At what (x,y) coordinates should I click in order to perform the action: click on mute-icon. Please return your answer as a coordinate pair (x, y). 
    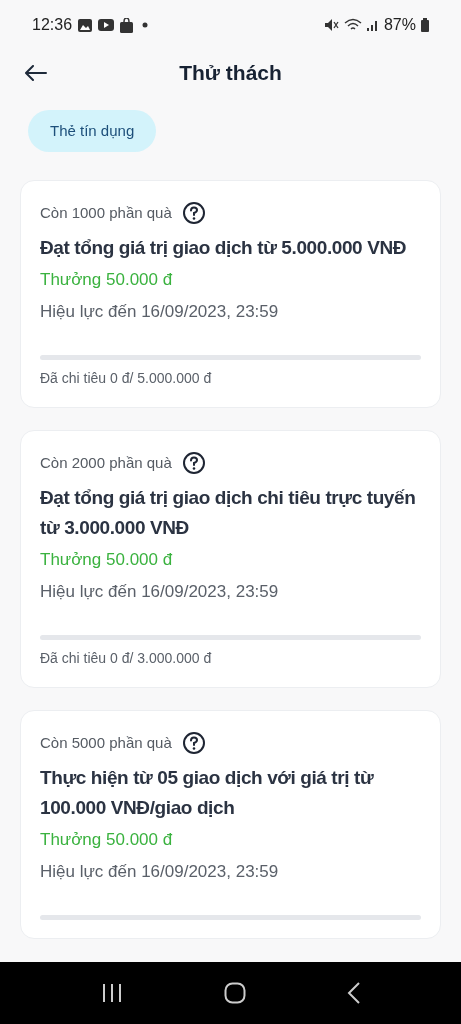
    Looking at the image, I should click on (331, 25).